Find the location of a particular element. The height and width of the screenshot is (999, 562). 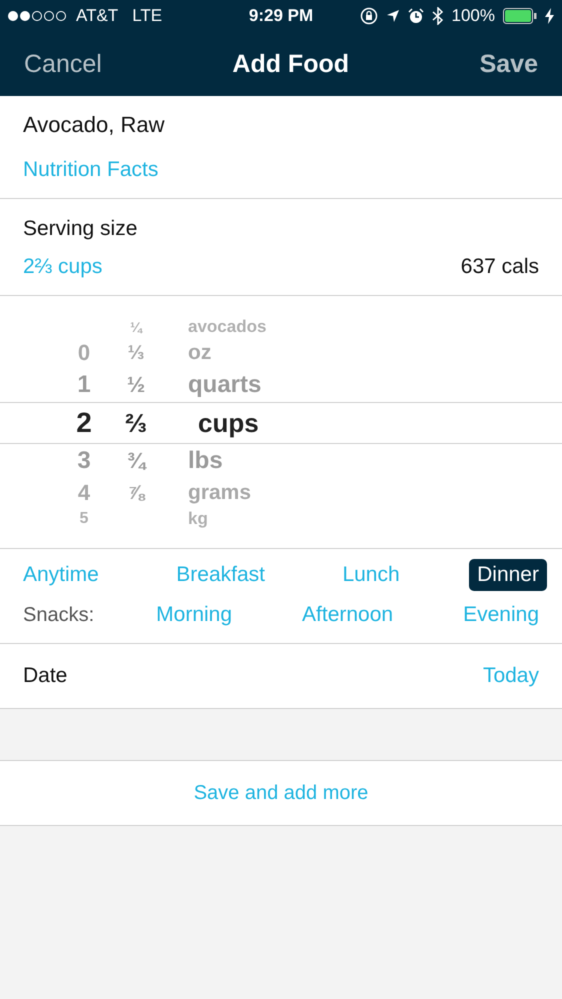

food-name: Avocado, Raw is located at coordinates (94, 125).